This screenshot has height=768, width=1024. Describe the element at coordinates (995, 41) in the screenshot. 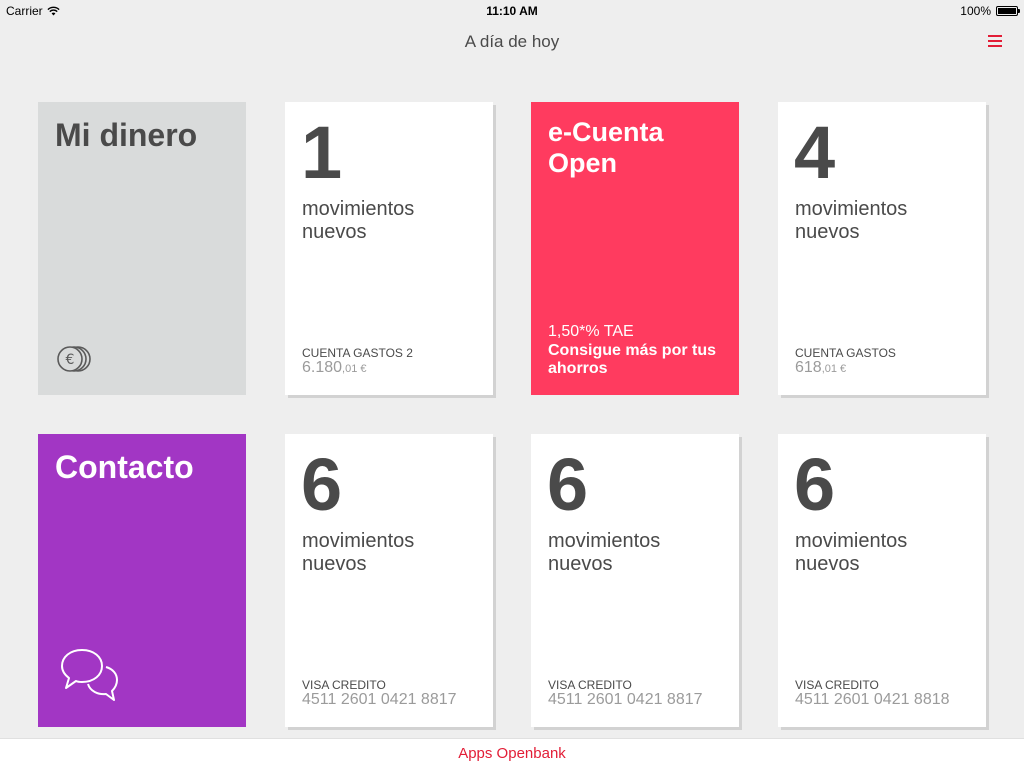

I see `hamburger-menu-icon` at that location.